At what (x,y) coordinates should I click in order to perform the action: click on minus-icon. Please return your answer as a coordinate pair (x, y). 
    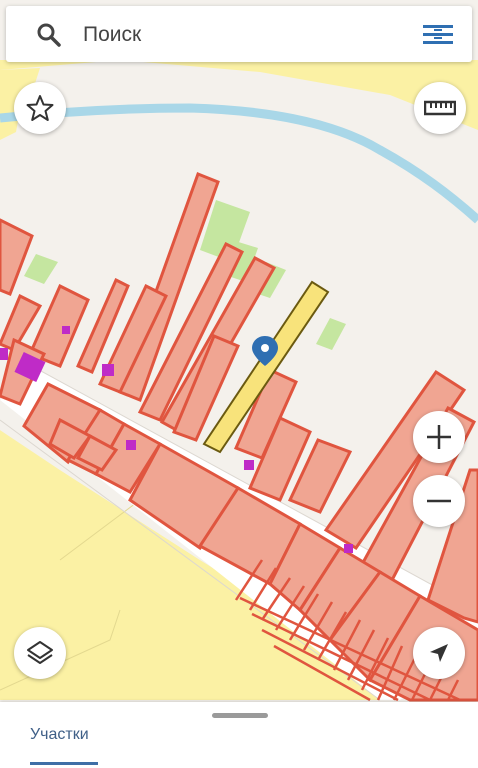
    Looking at the image, I should click on (439, 501).